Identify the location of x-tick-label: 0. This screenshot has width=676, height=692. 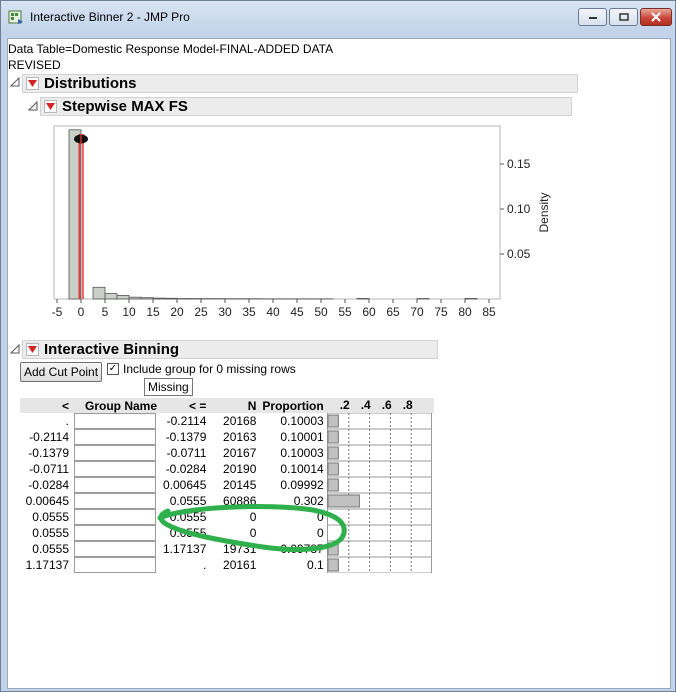
(81, 312).